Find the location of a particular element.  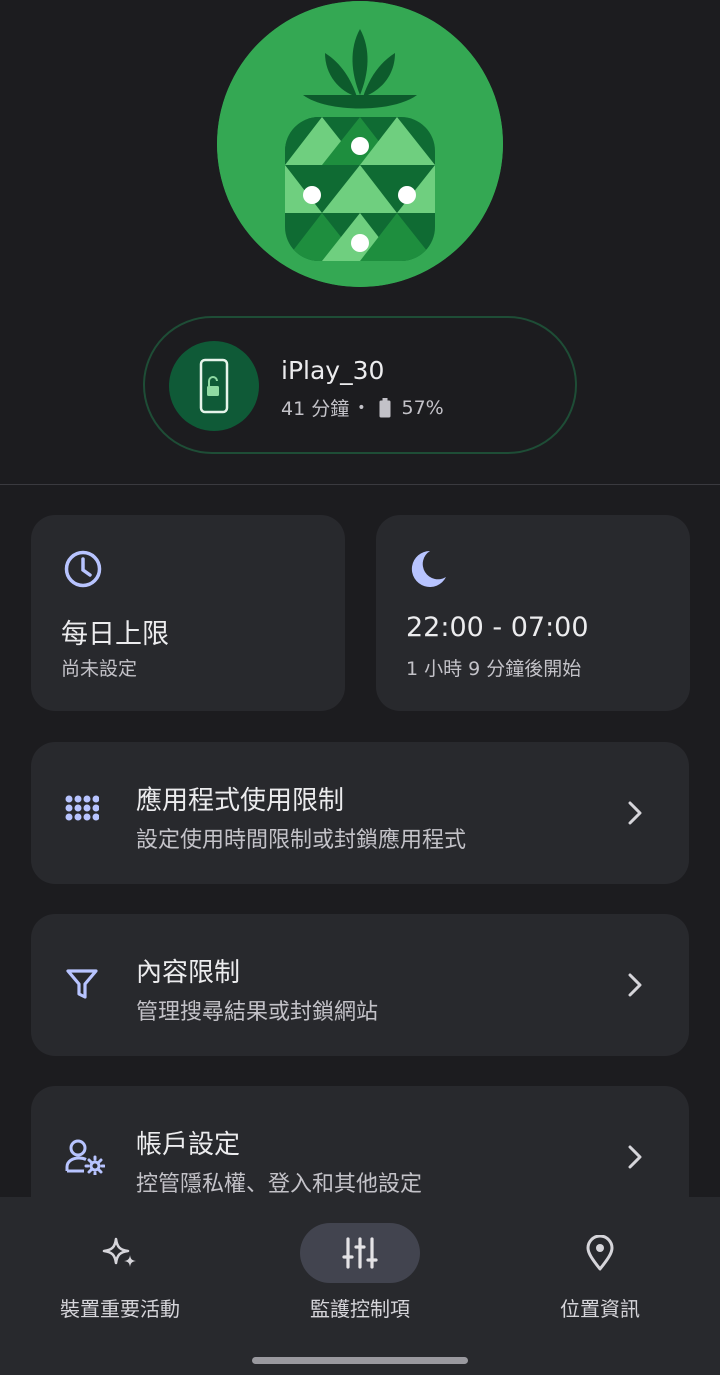

tablet-unlocked-icon is located at coordinates (214, 386).